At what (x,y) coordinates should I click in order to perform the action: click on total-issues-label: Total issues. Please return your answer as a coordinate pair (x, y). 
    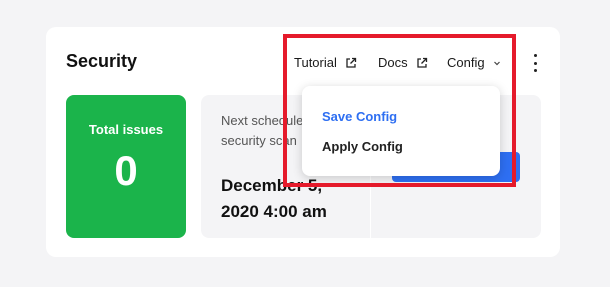
    Looking at the image, I should click on (126, 129).